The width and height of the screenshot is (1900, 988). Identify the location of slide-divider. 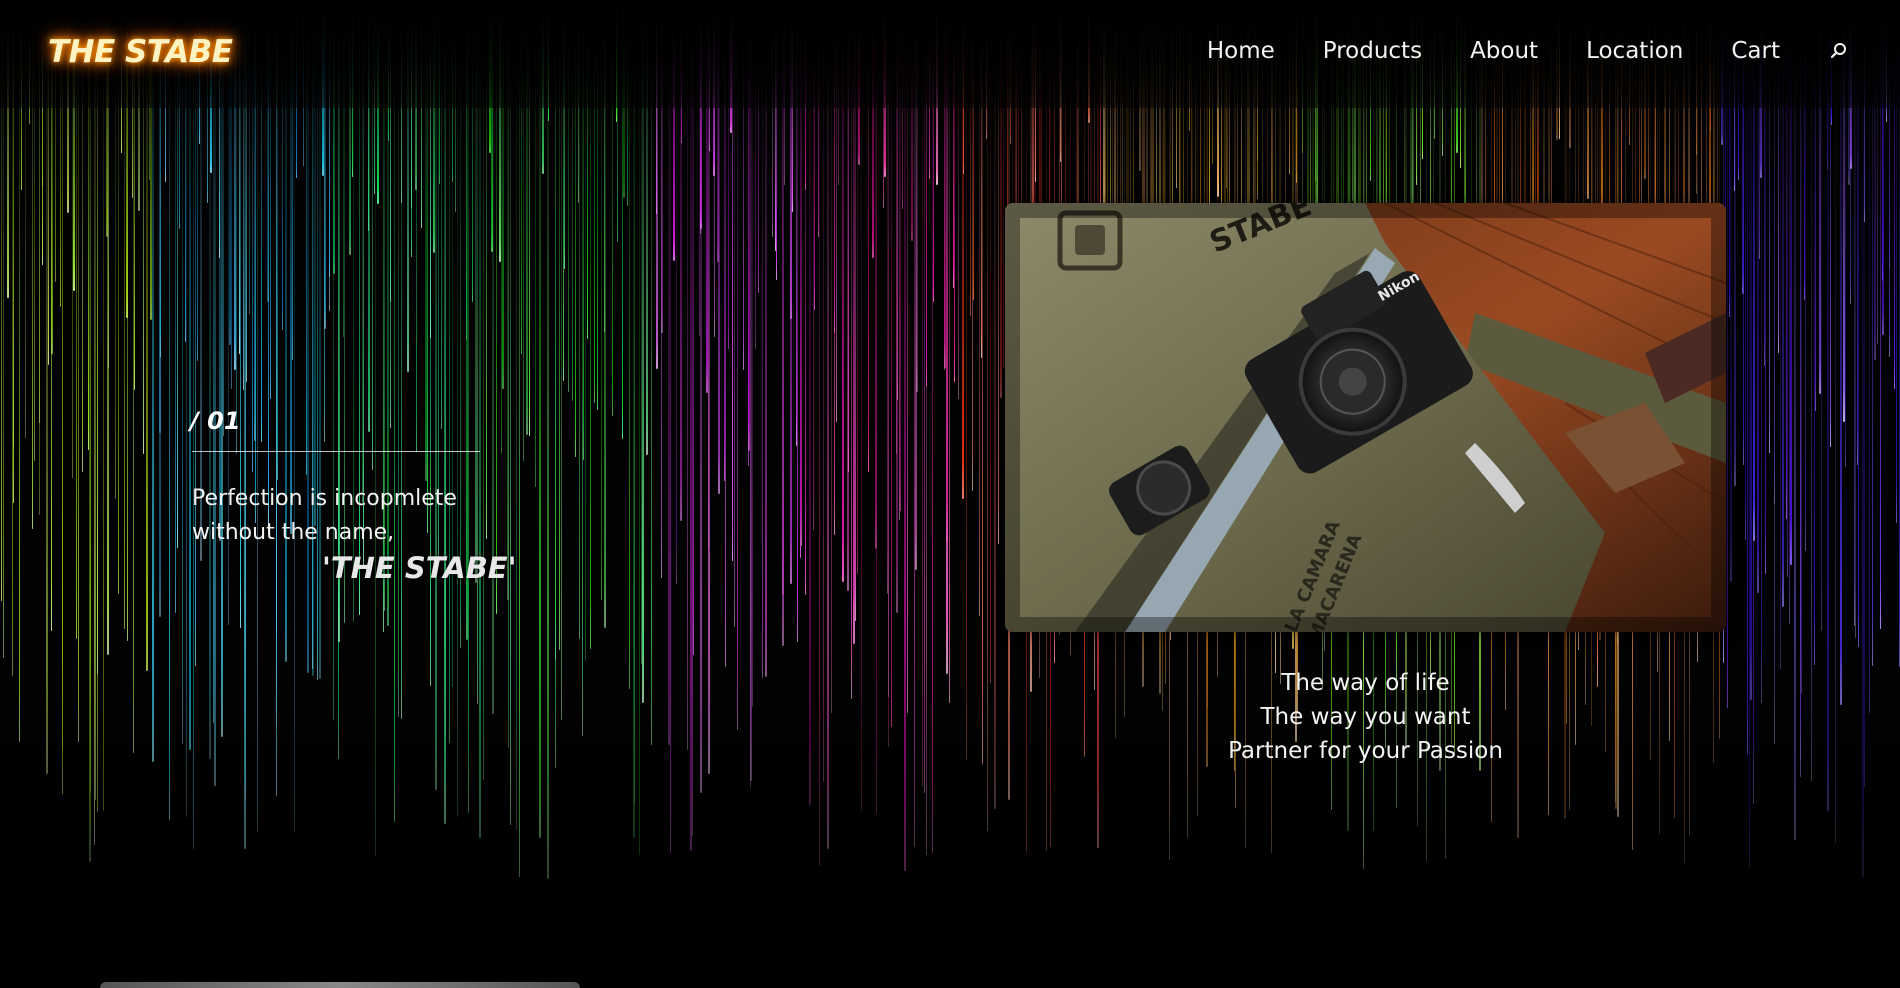
(336, 451).